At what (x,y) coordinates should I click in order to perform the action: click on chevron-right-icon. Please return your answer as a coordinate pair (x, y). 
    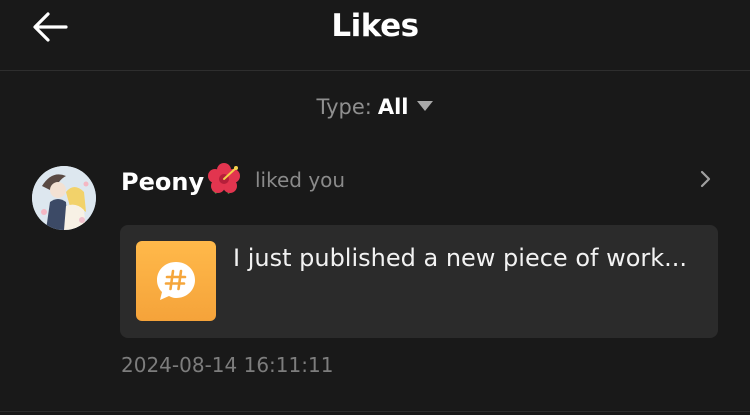
    Looking at the image, I should click on (705, 179).